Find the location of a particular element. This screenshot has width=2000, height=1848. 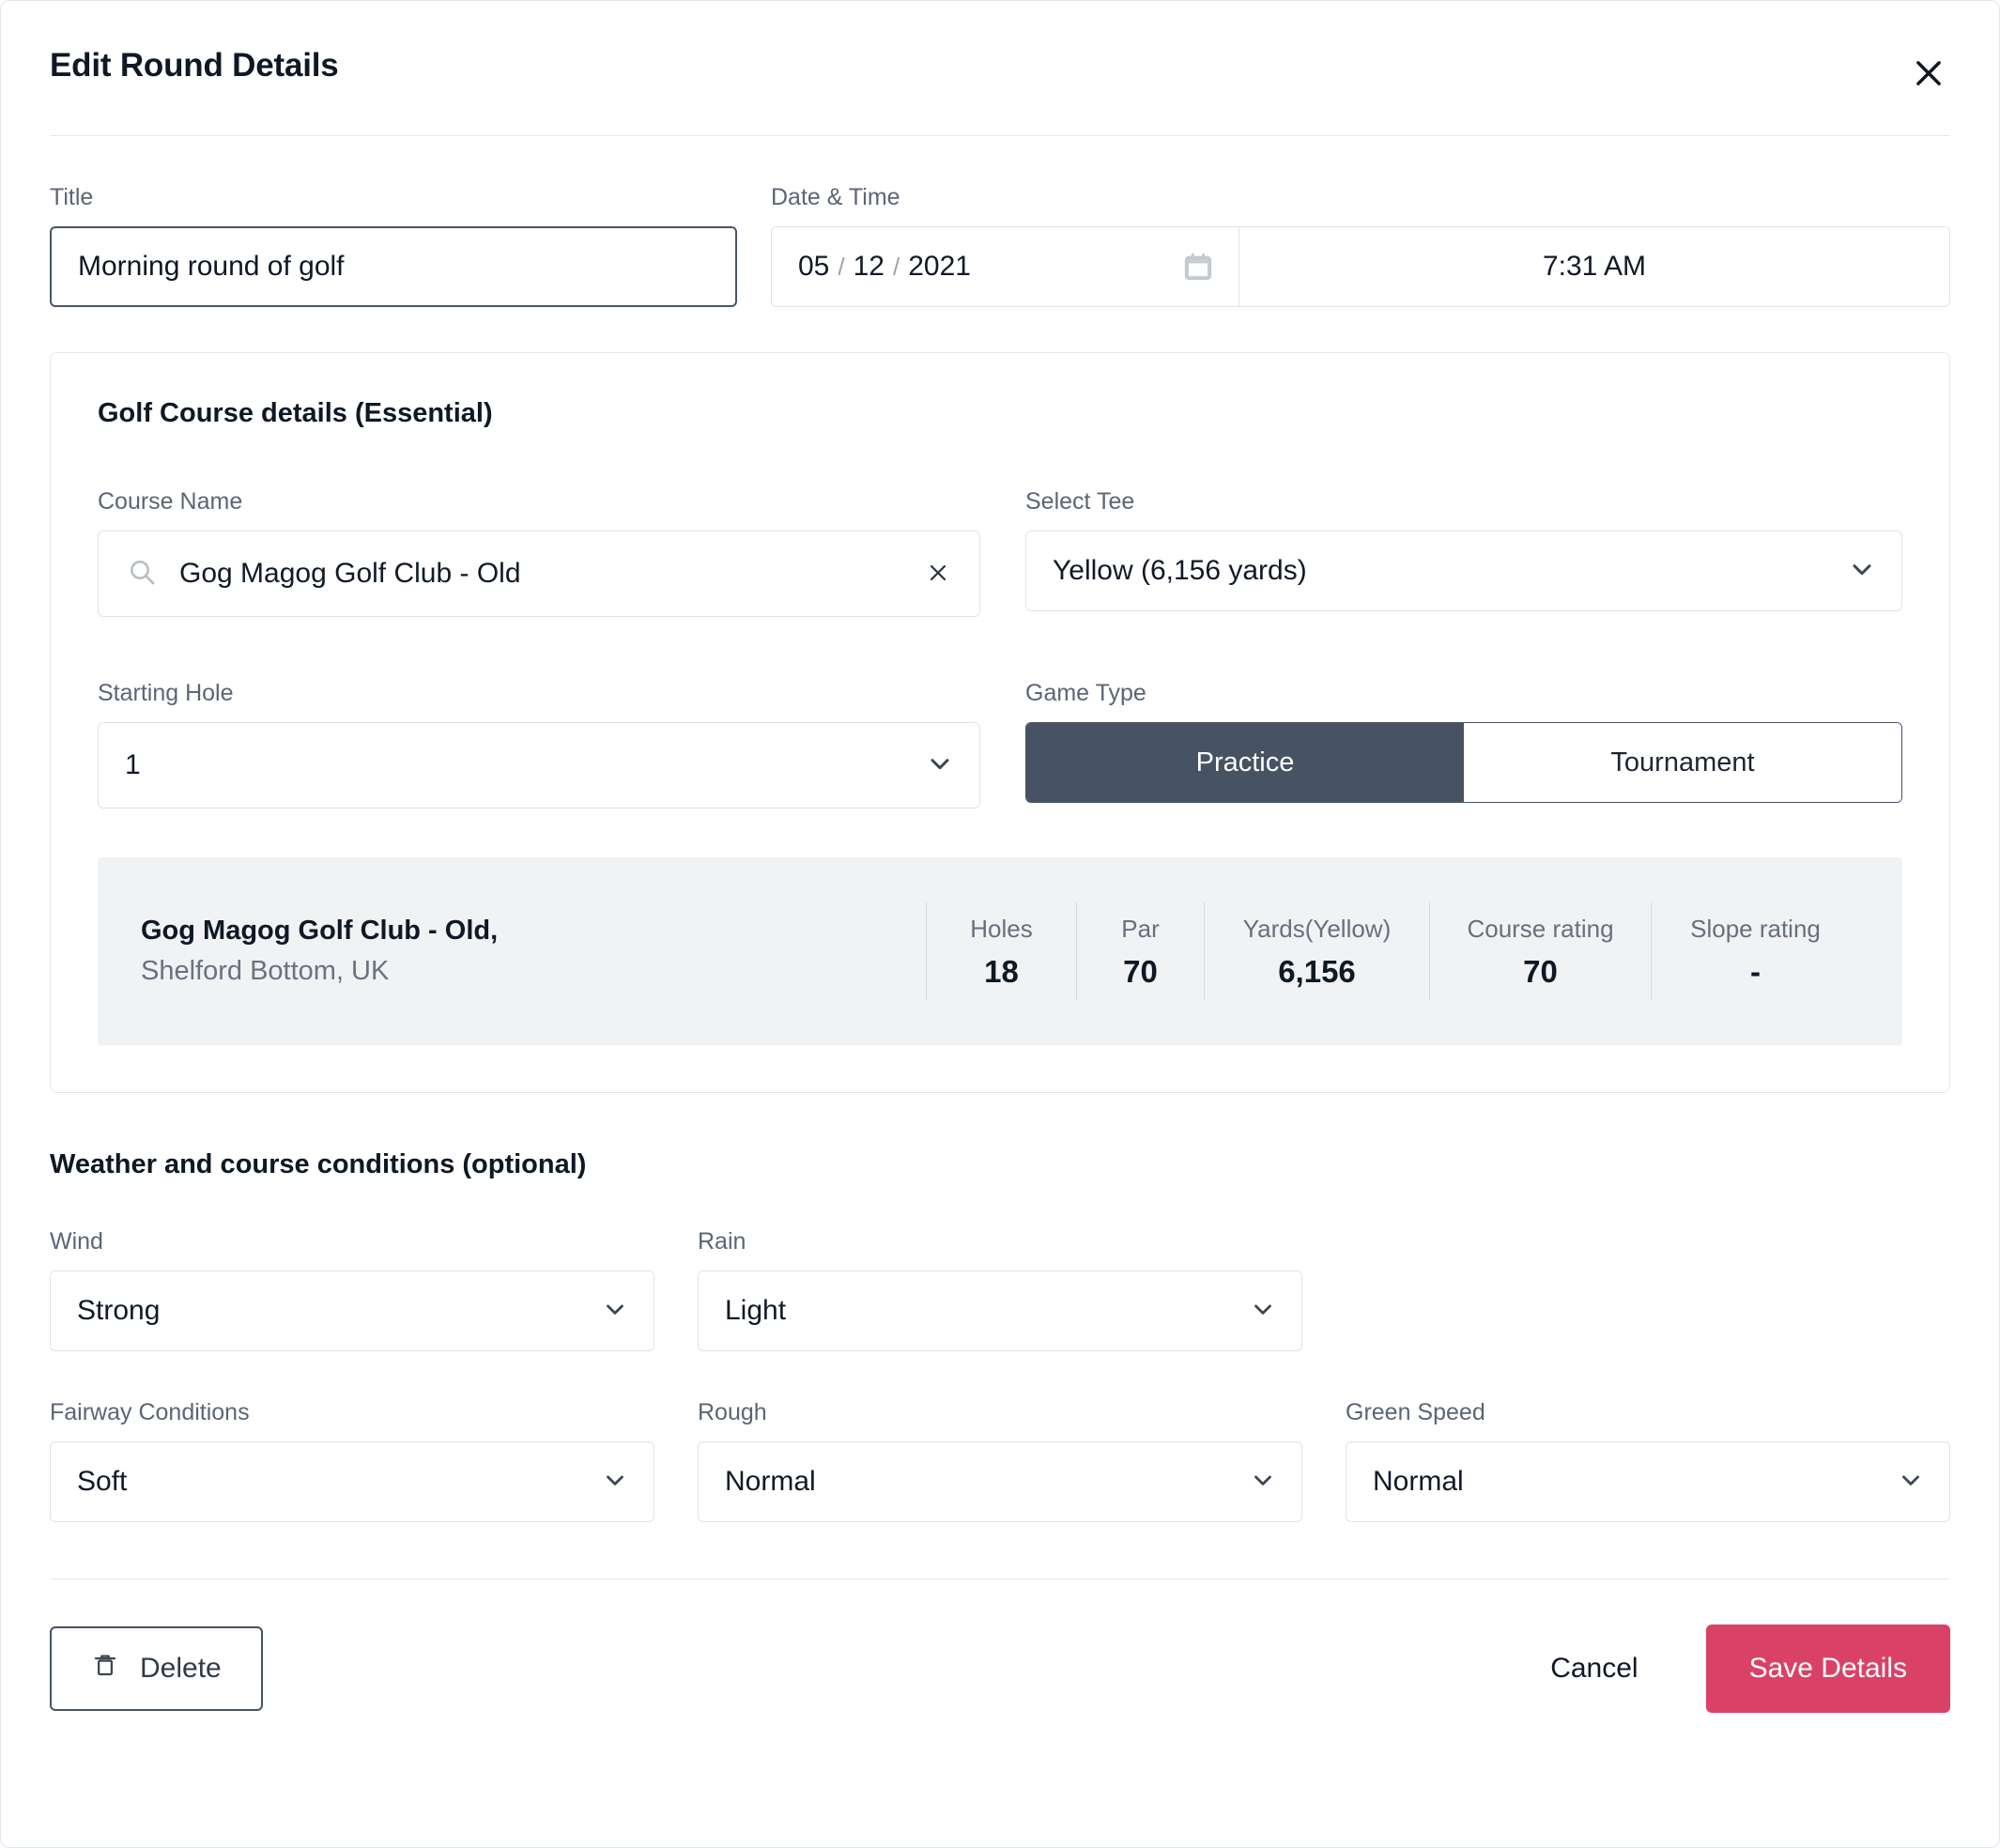

fairway-conditions-label: Fairway Conditions is located at coordinates (150, 1412).